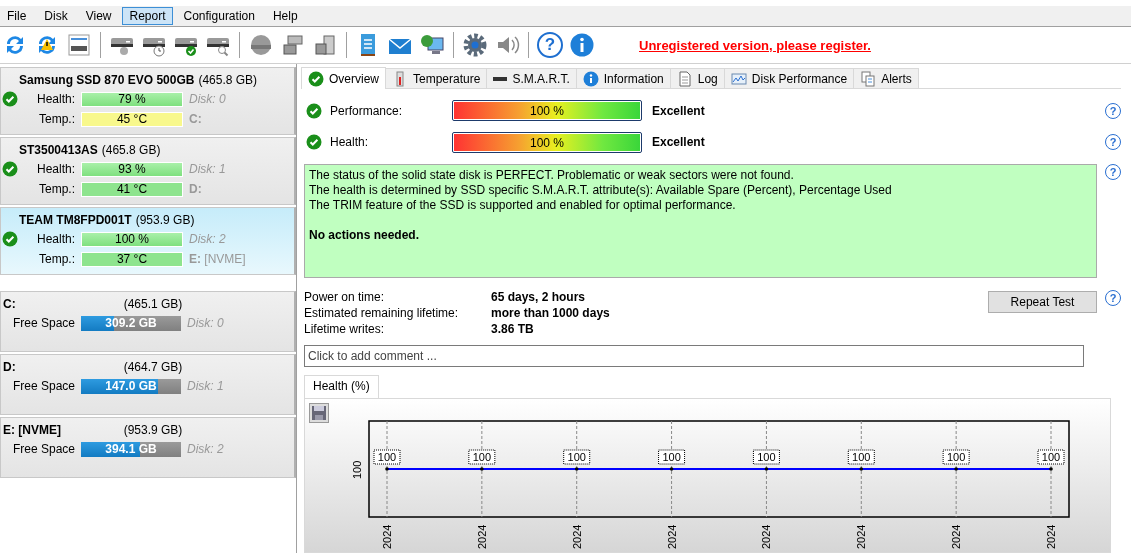  What do you see at coordinates (436, 78) in the screenshot?
I see `tab: Temperature` at bounding box center [436, 78].